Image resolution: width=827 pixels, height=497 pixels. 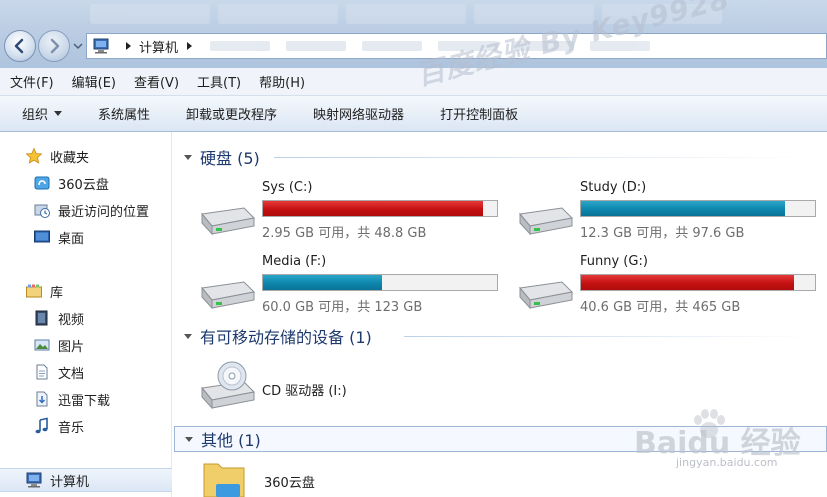 I want to click on nav-item-label: 桌面, so click(x=71, y=239).